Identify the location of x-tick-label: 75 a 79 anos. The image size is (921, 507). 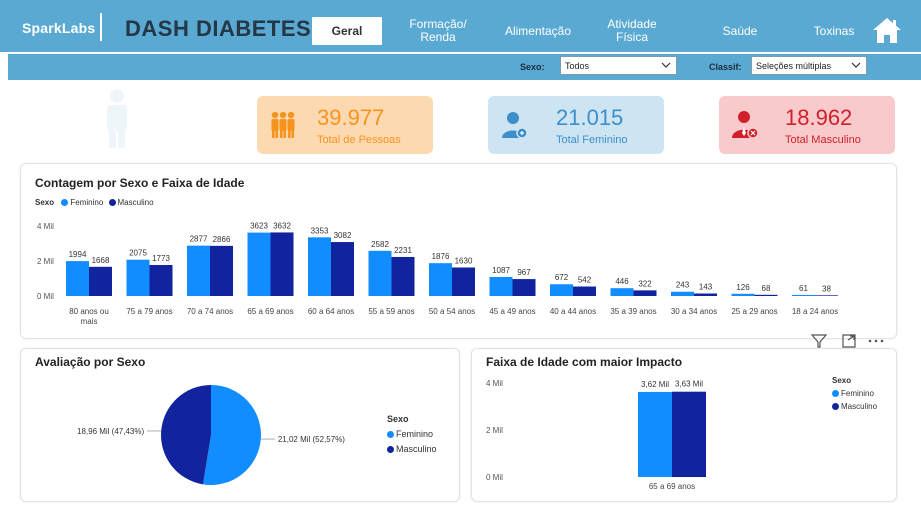
(149, 311).